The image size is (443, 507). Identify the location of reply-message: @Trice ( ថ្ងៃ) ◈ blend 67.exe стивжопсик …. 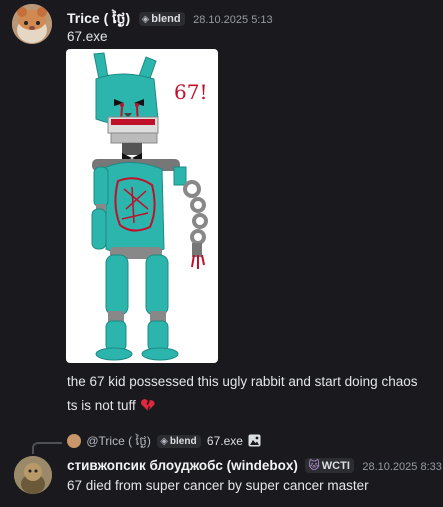
(221, 465).